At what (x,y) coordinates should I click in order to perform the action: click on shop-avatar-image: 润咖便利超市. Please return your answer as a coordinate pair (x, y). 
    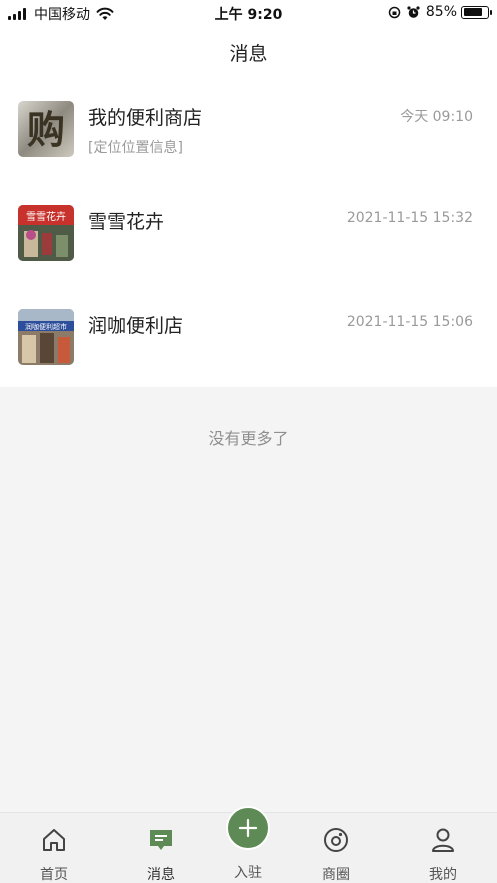
    Looking at the image, I should click on (46, 337).